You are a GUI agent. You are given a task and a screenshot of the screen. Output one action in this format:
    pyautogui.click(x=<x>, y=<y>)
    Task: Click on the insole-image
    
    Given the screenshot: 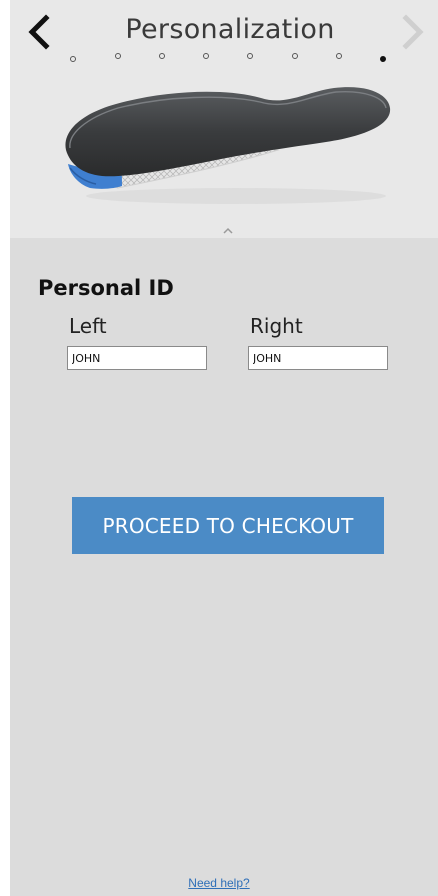 What is the action you would take?
    pyautogui.click(x=228, y=145)
    